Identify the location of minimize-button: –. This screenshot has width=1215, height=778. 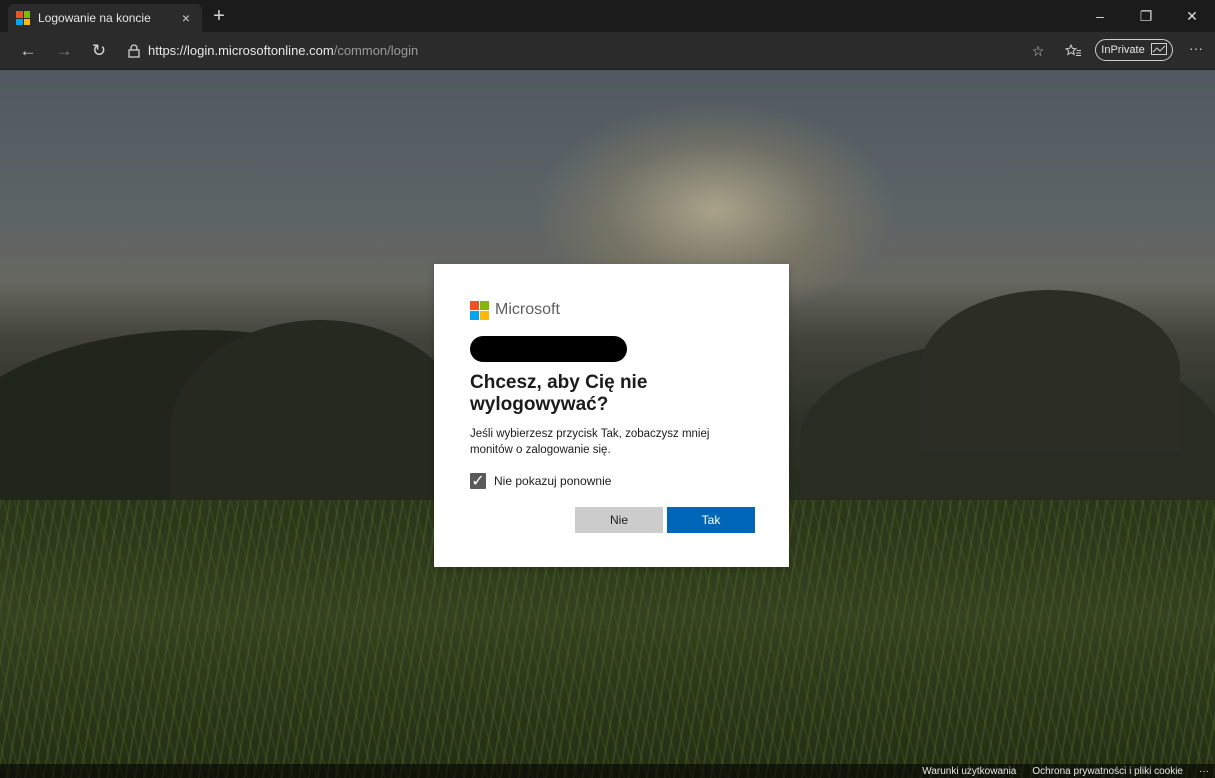
(1100, 16).